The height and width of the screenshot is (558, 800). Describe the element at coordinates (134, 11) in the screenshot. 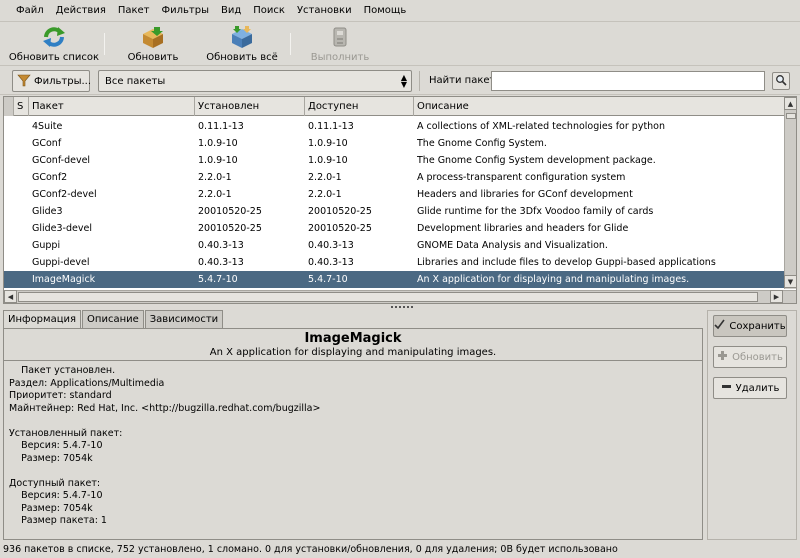

I see `menu-package: Пакет` at that location.